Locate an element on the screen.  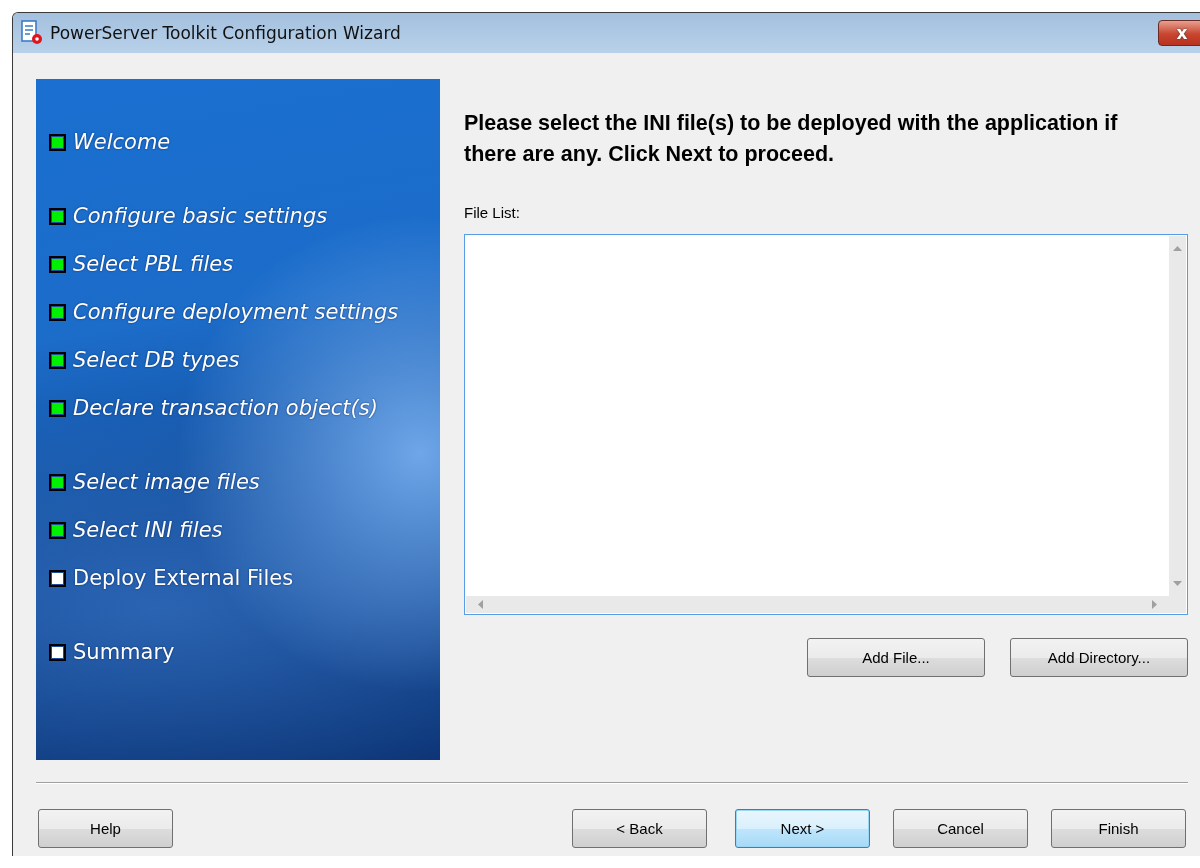
scroll-right-icon is located at coordinates (1154, 604).